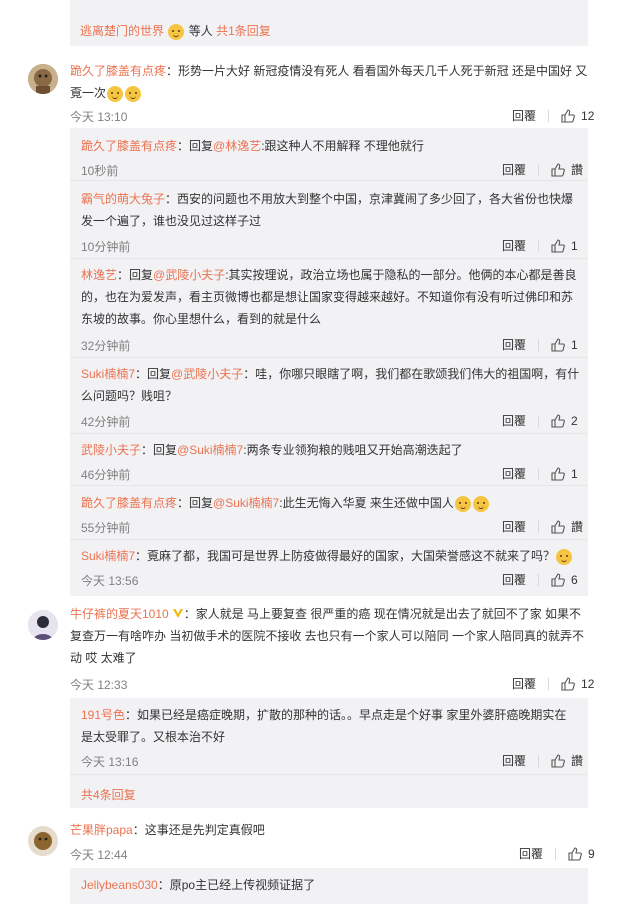 The height and width of the screenshot is (904, 620). Describe the element at coordinates (237, 146) in the screenshot. I see `mention-link: @林逸艺` at that location.